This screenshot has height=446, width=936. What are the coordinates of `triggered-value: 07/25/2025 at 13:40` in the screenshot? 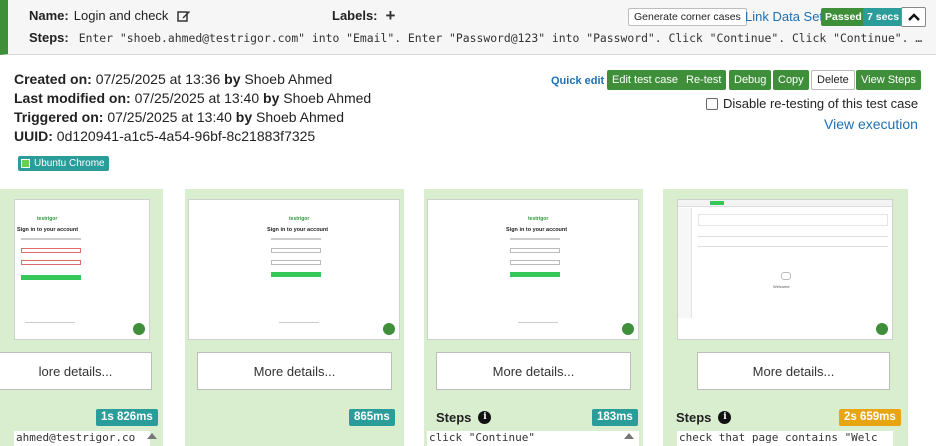 It's located at (169, 117).